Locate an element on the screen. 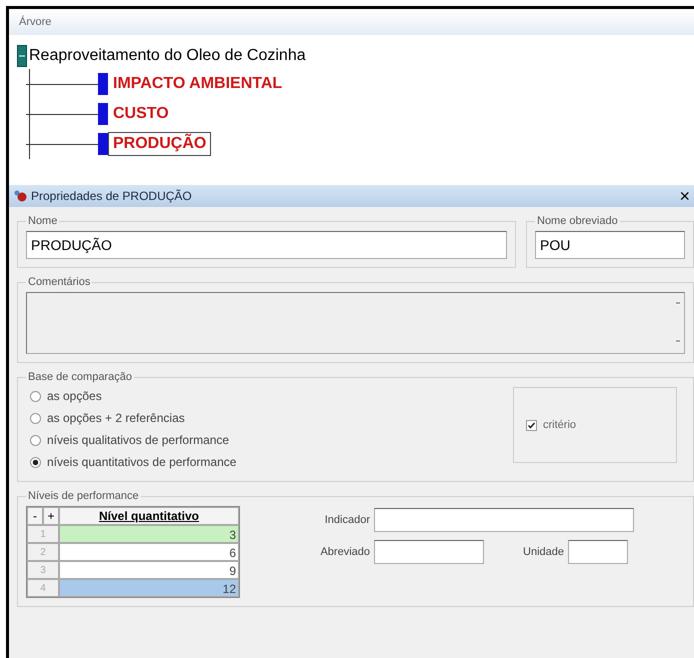 The image size is (694, 658). remove-button: - is located at coordinates (35, 516).